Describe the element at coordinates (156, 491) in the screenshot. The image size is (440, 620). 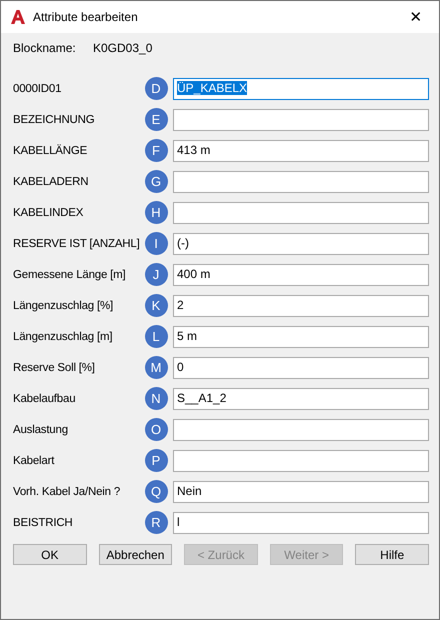
I see `letter-badge: Q` at that location.